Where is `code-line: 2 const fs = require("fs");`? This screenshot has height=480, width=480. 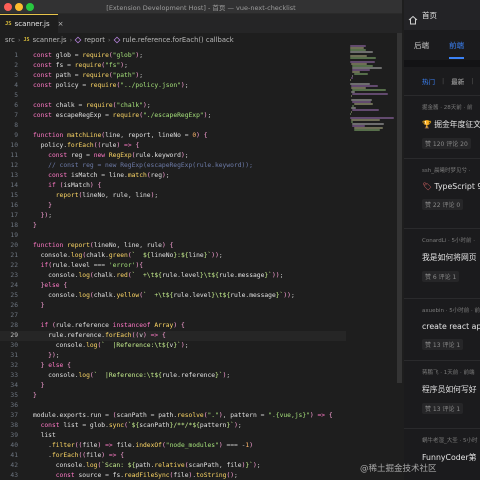
code-line: 2 const fs = require("fs"); is located at coordinates (173, 66).